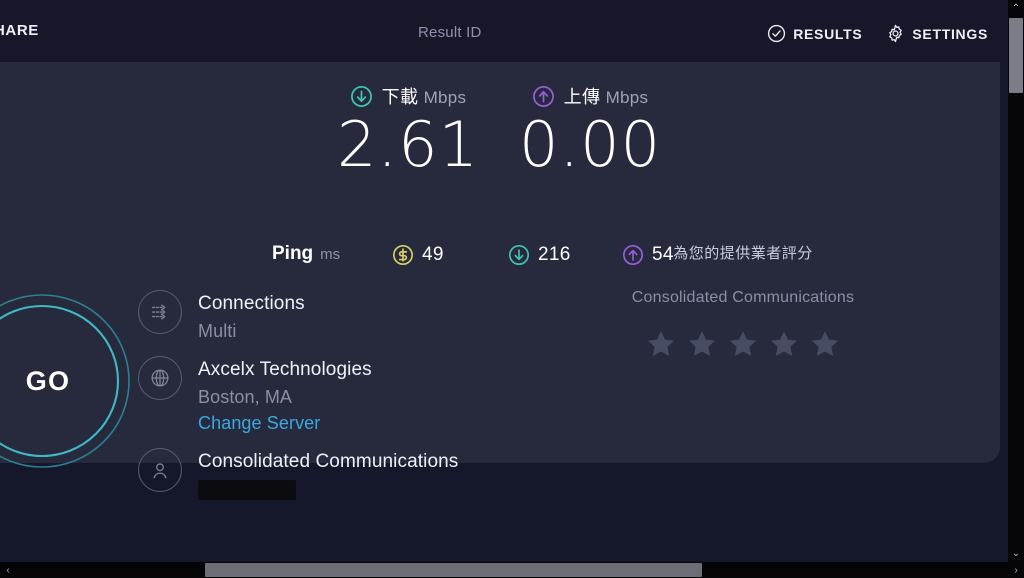 This screenshot has height=578, width=1024. Describe the element at coordinates (743, 253) in the screenshot. I see `rating-title: 為您的提供業者評分` at that location.